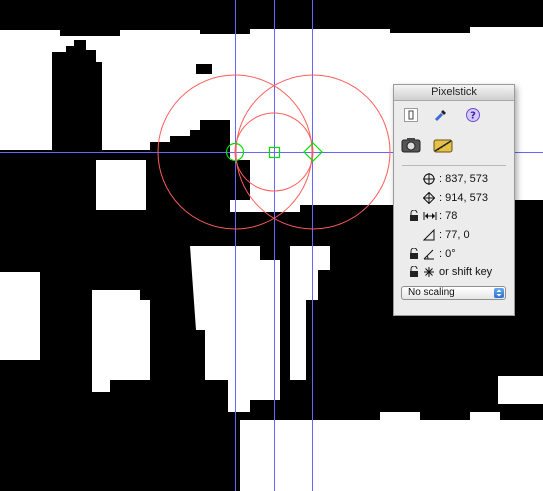 The height and width of the screenshot is (491, 543). What do you see at coordinates (428, 236) in the screenshot?
I see `triangle-icon` at bounding box center [428, 236].